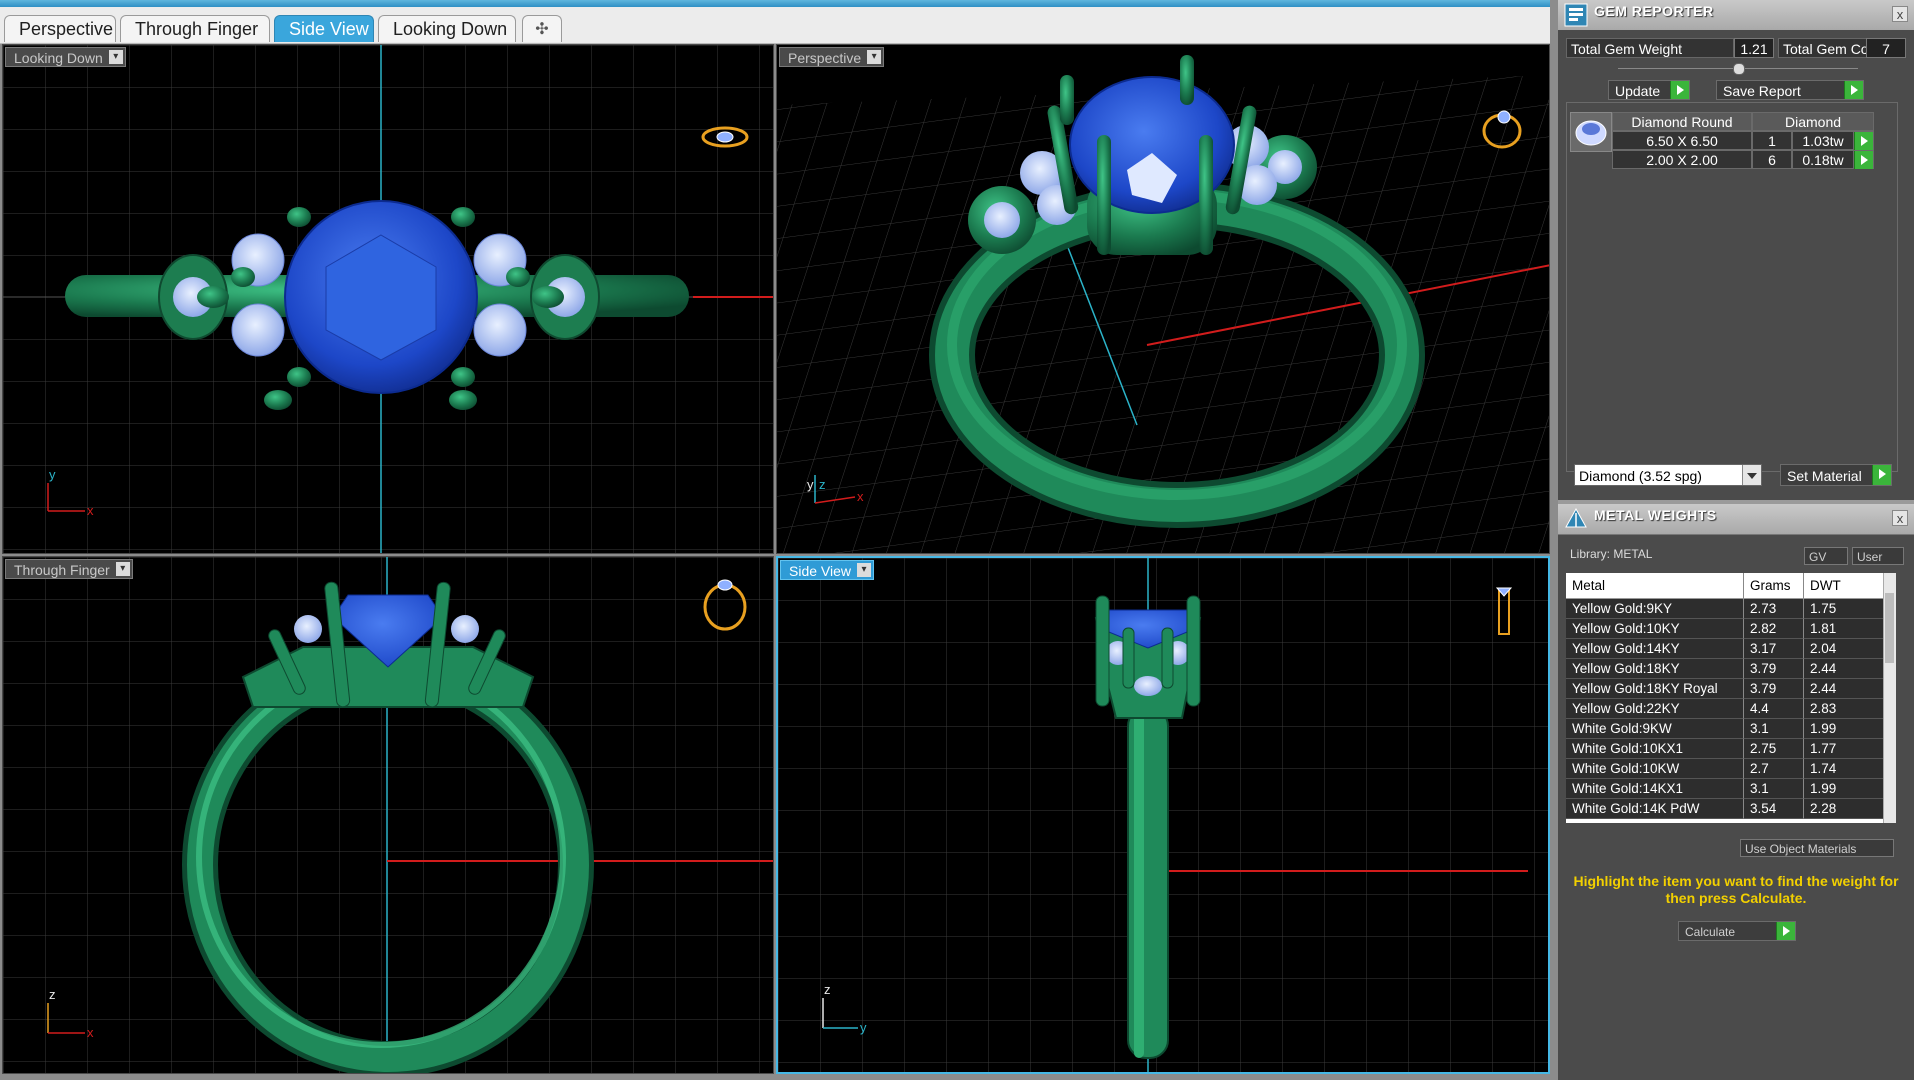 This screenshot has height=1080, width=1914. What do you see at coordinates (1889, 698) in the screenshot?
I see `metal-table-scrollbar` at bounding box center [1889, 698].